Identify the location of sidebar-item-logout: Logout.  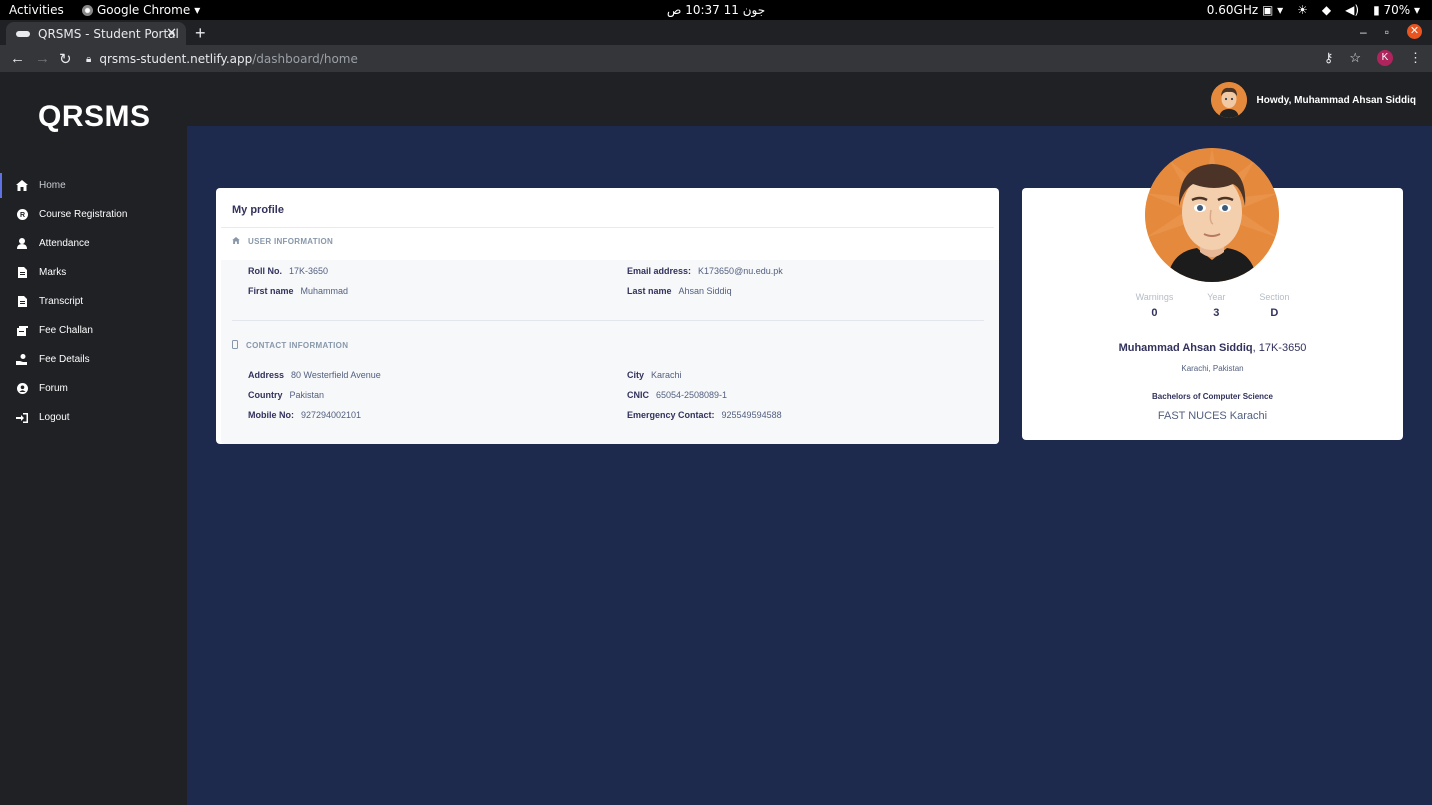
(93, 417).